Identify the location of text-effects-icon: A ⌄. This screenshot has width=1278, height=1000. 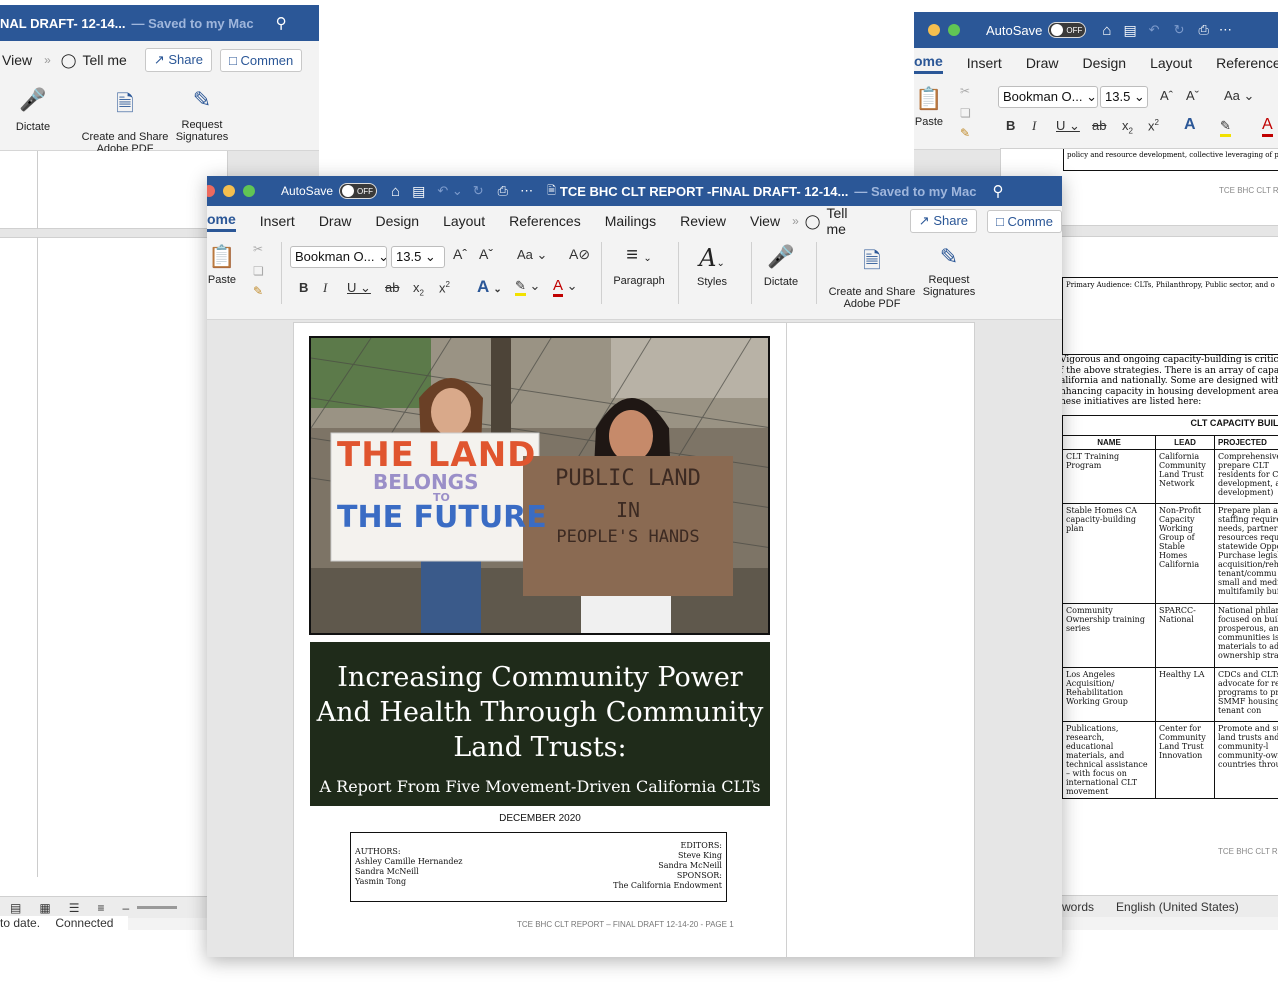
(489, 287).